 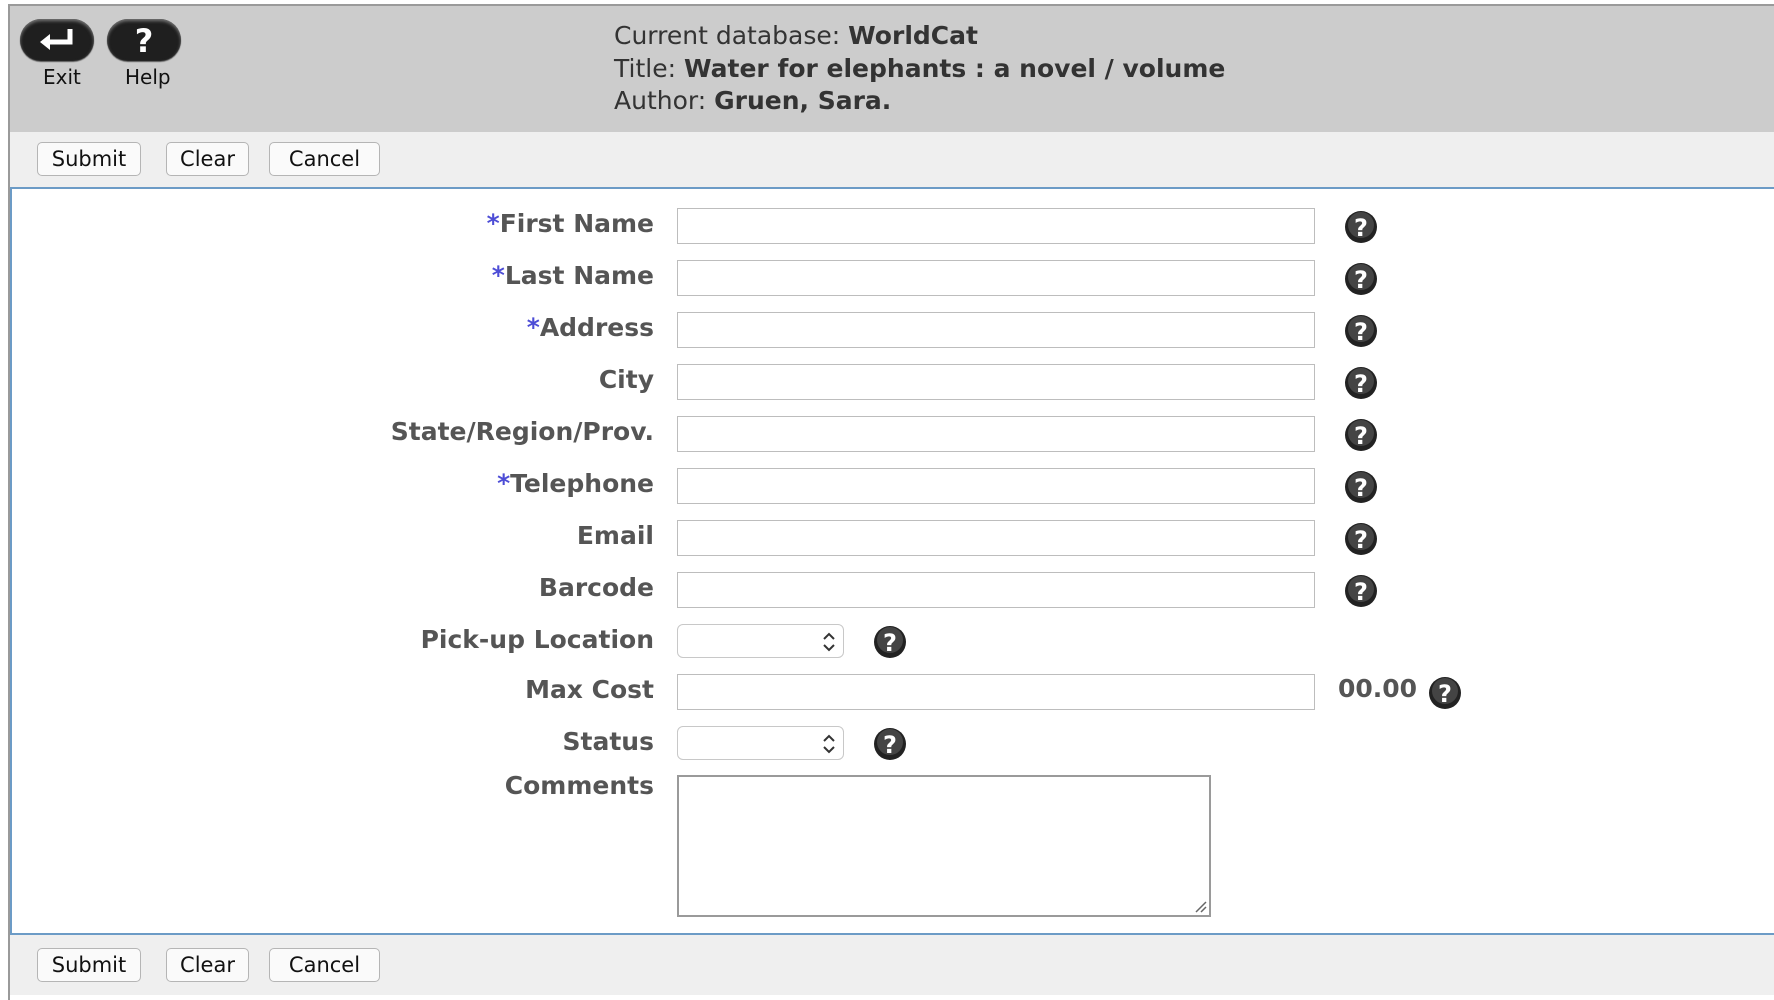 I want to click on address-text: Address, so click(x=596, y=327).